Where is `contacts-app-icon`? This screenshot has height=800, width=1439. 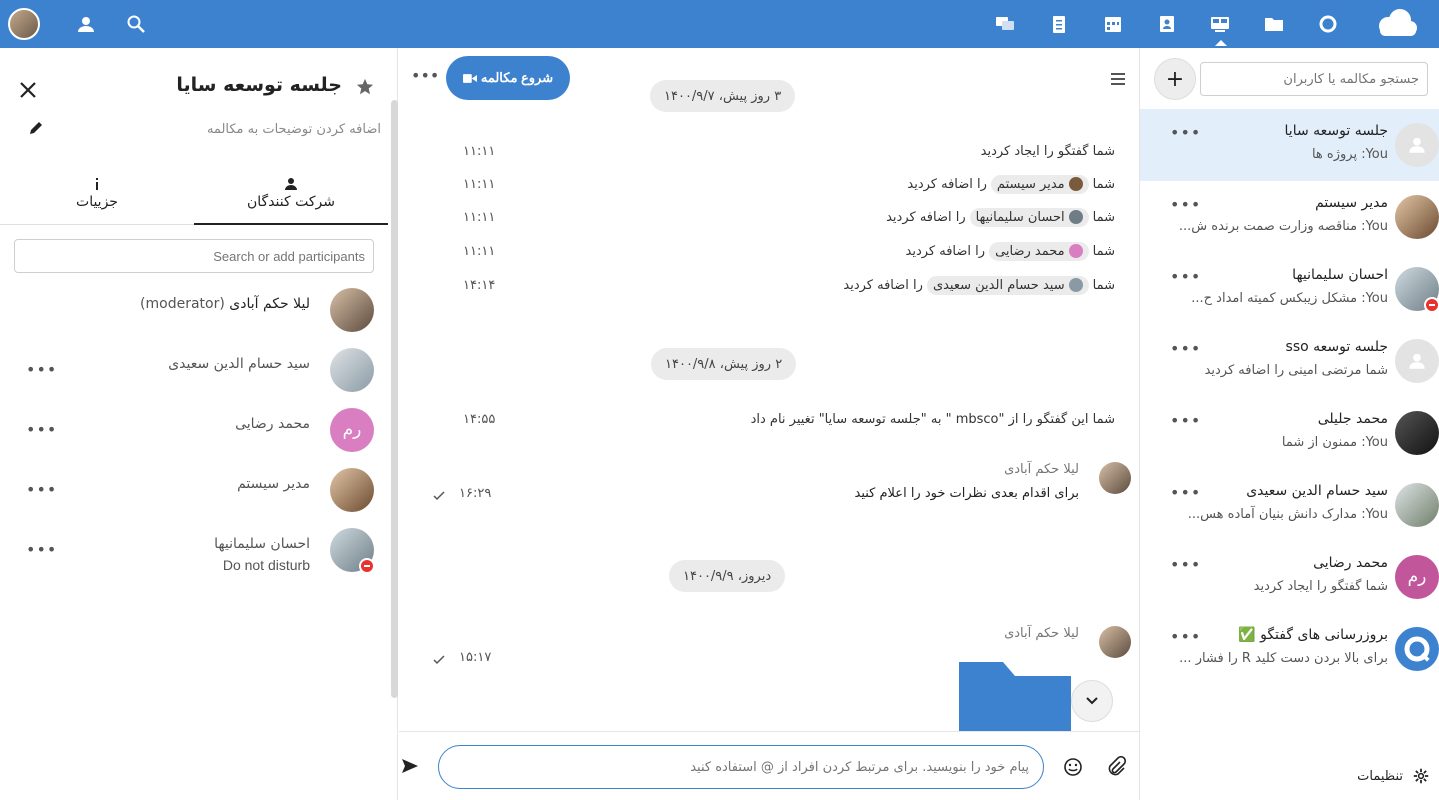 contacts-app-icon is located at coordinates (1167, 24).